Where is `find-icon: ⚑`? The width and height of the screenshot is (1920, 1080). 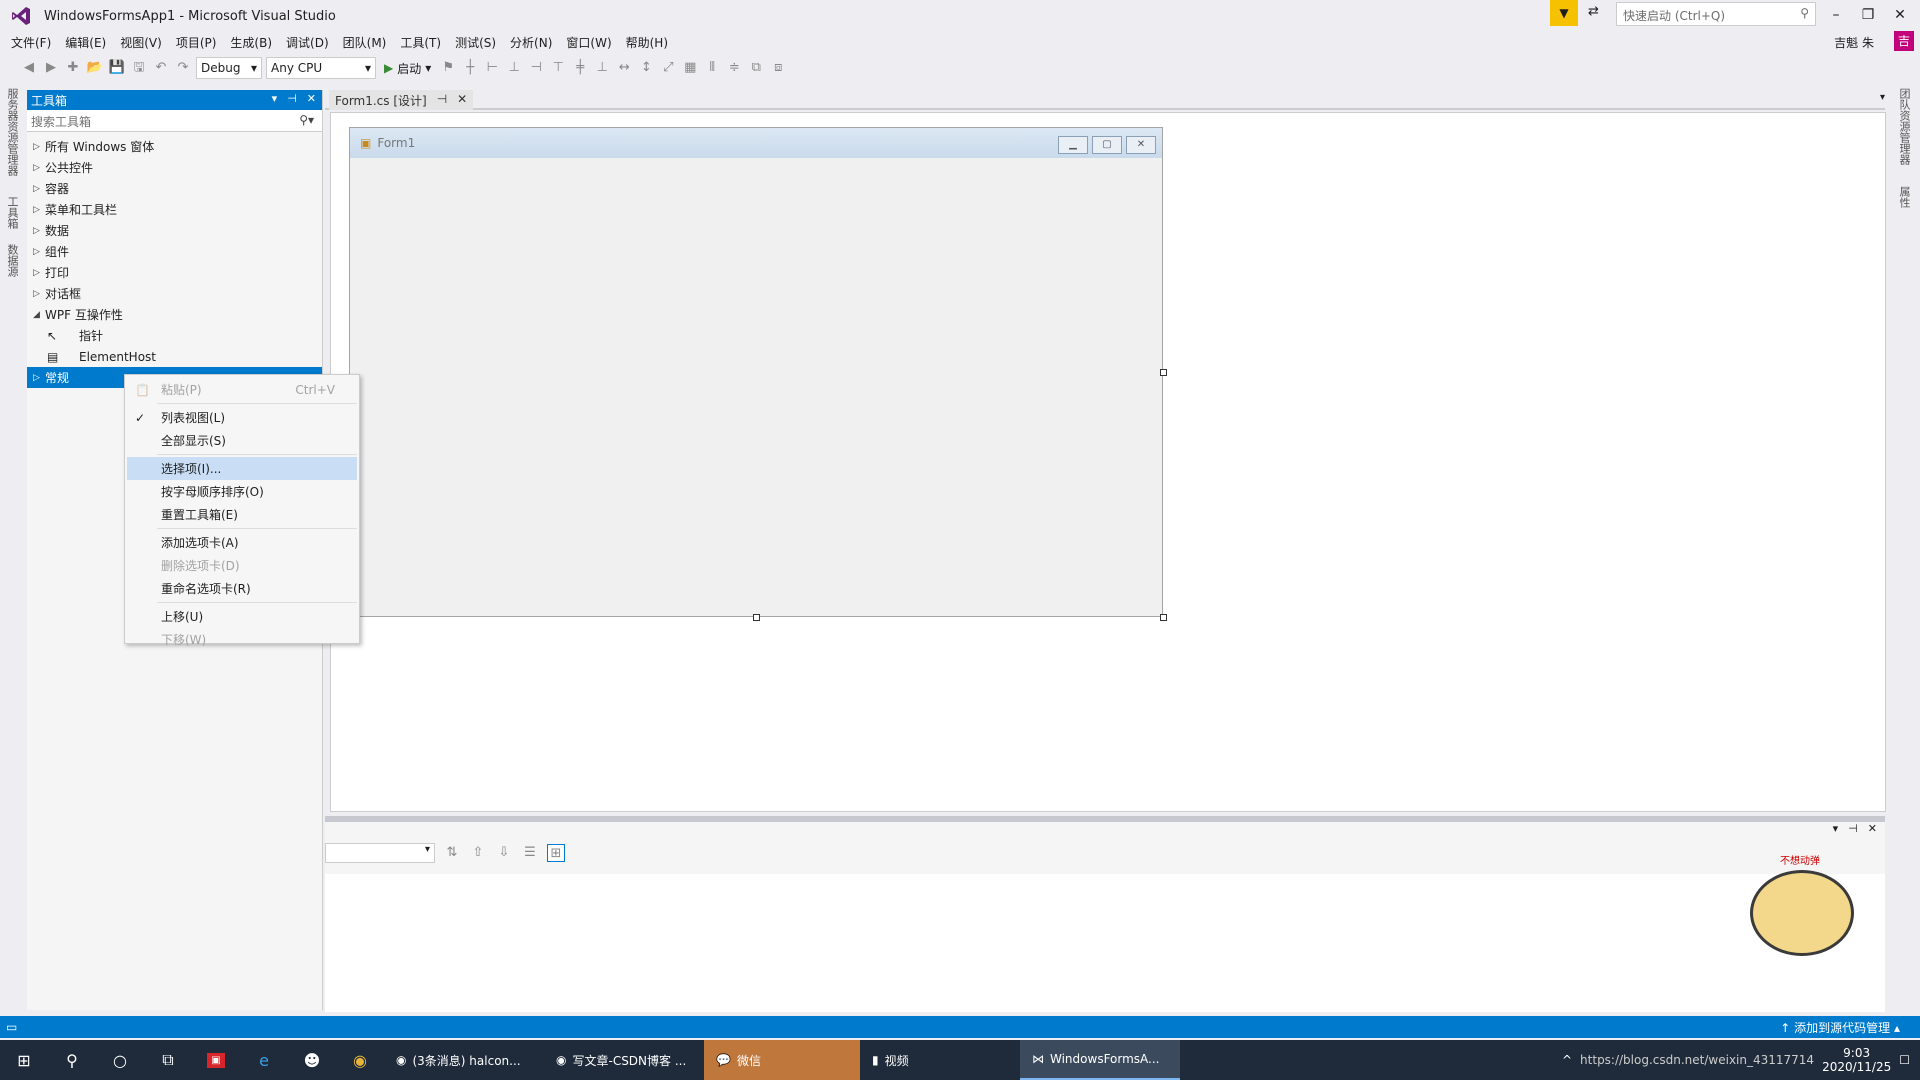
find-icon: ⚑ is located at coordinates (448, 68).